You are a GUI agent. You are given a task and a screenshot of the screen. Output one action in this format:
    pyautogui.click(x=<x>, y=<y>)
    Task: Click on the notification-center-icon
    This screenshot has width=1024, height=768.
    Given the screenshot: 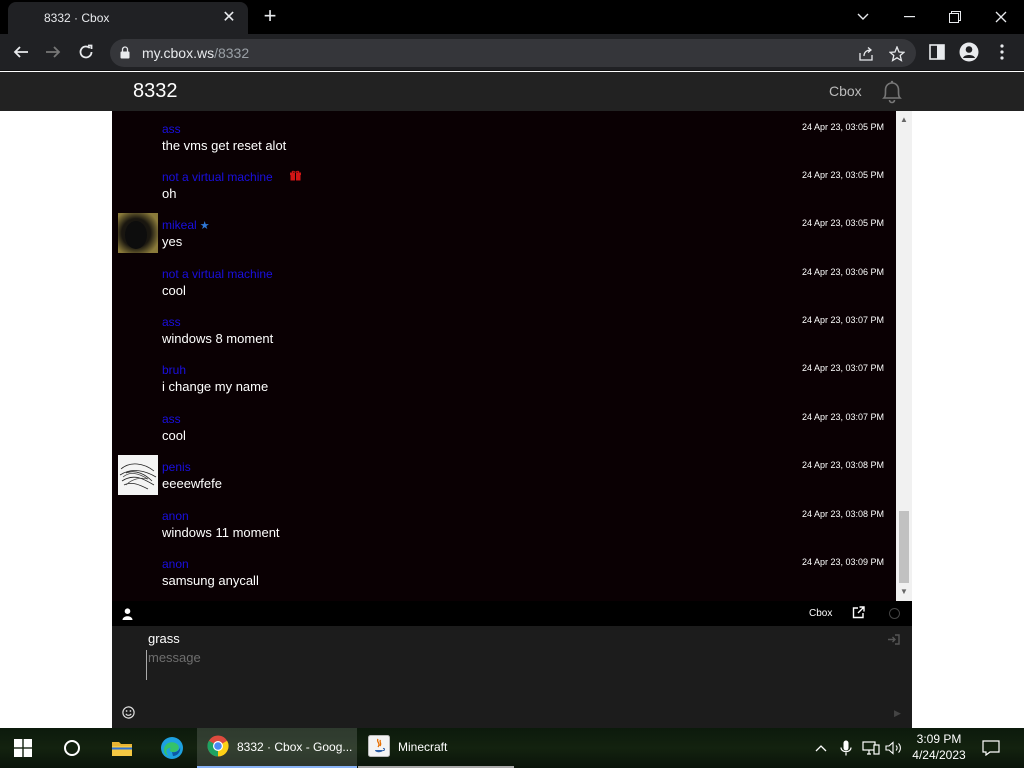 What is the action you would take?
    pyautogui.click(x=991, y=748)
    